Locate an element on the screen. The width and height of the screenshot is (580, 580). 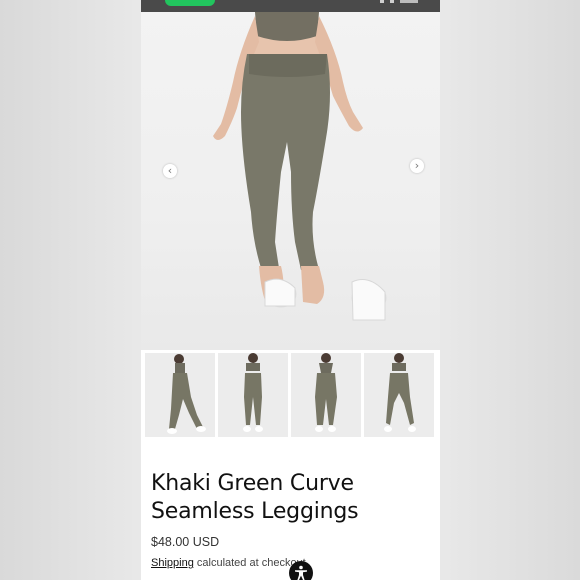
signal-icon is located at coordinates (382, 1).